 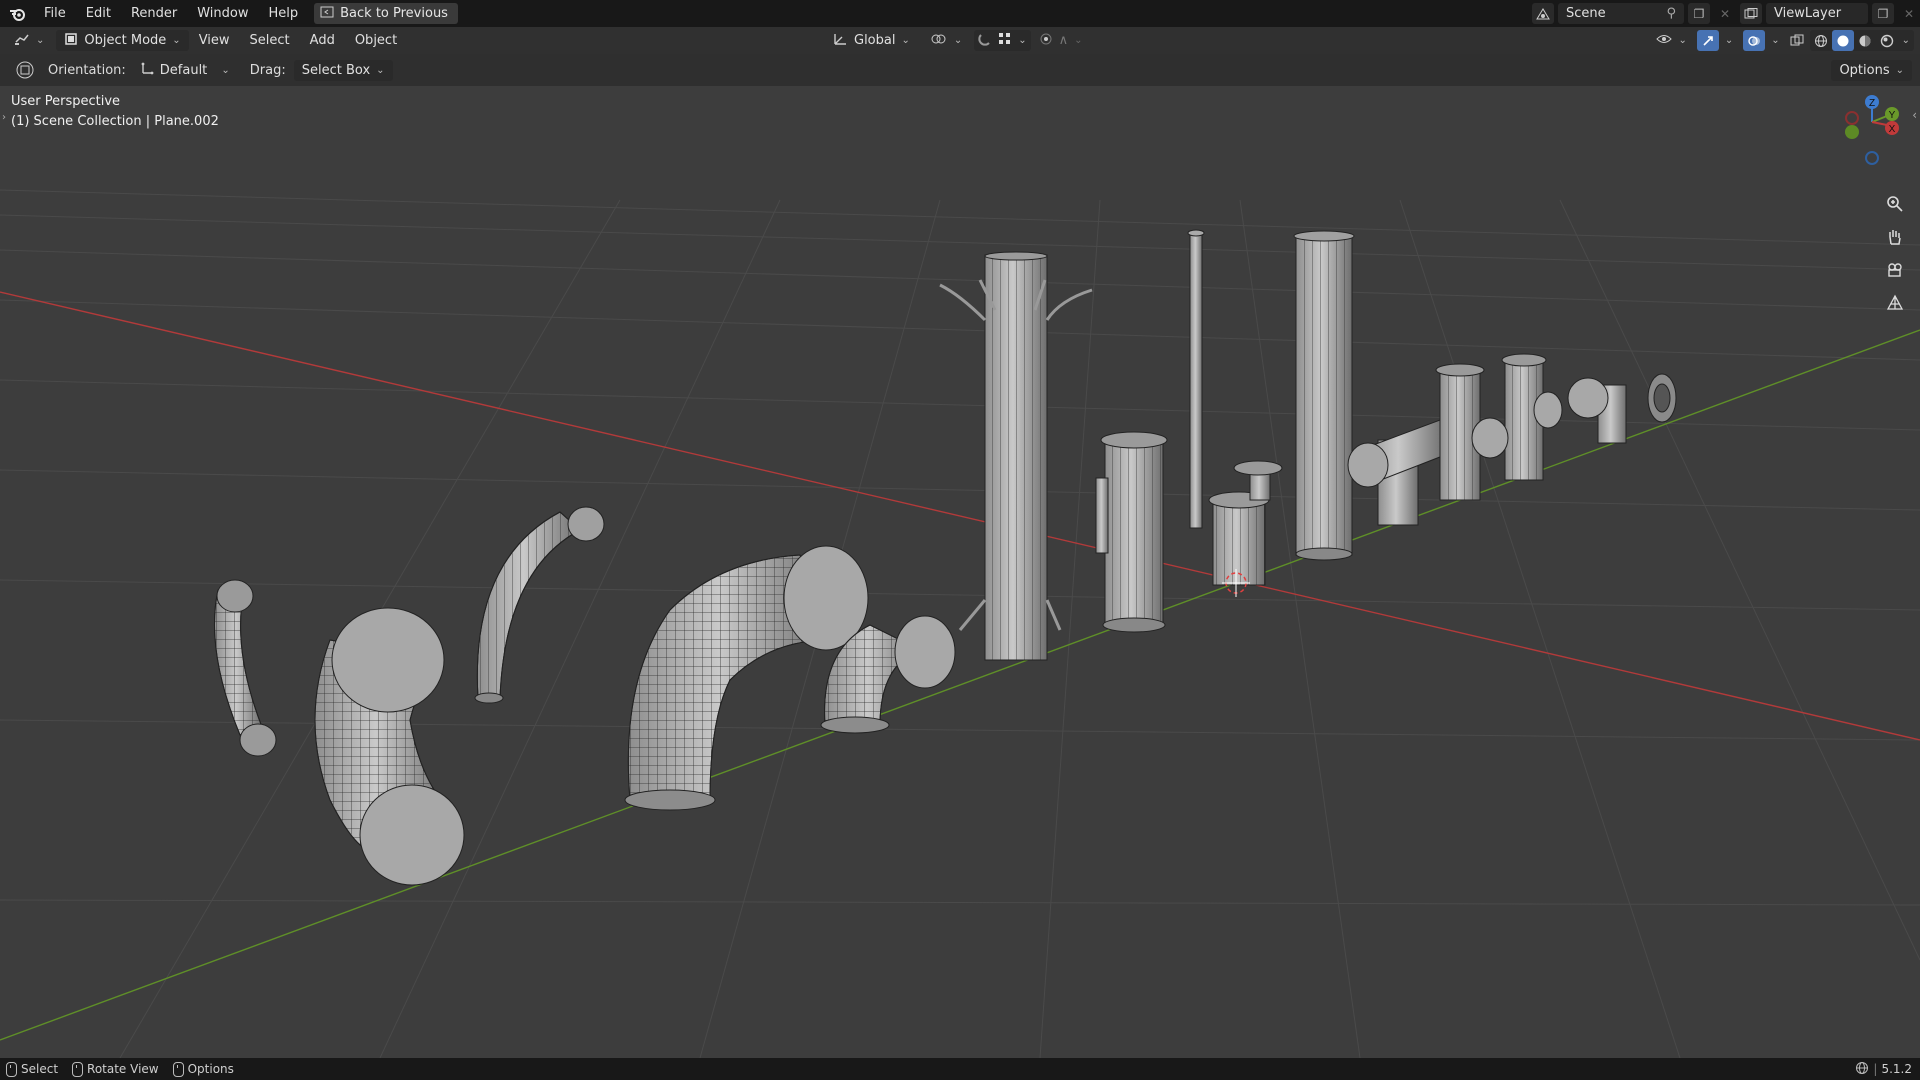 What do you see at coordinates (1671, 13) in the screenshot?
I see `pin-icon: ⚲` at bounding box center [1671, 13].